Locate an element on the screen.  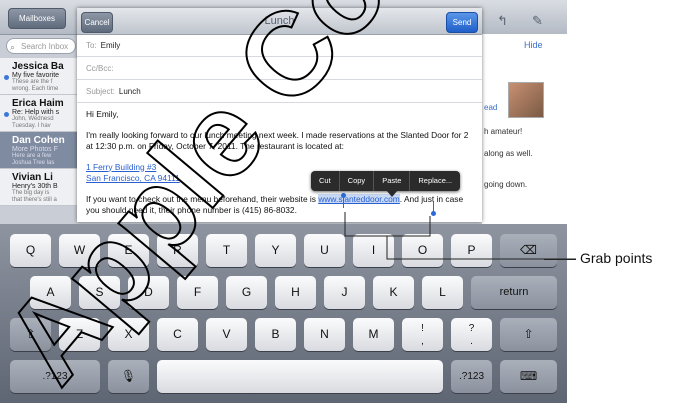
message-subject: More Photos F is located at coordinates (35, 149).